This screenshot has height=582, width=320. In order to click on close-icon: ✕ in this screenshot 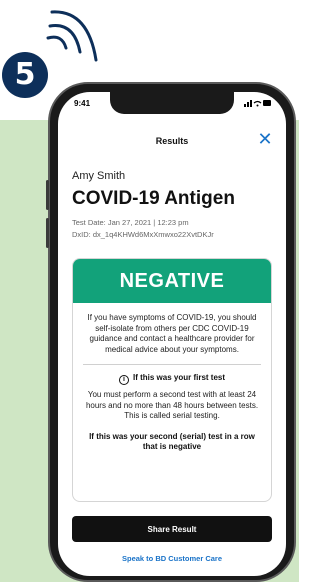, I will do `click(265, 139)`.